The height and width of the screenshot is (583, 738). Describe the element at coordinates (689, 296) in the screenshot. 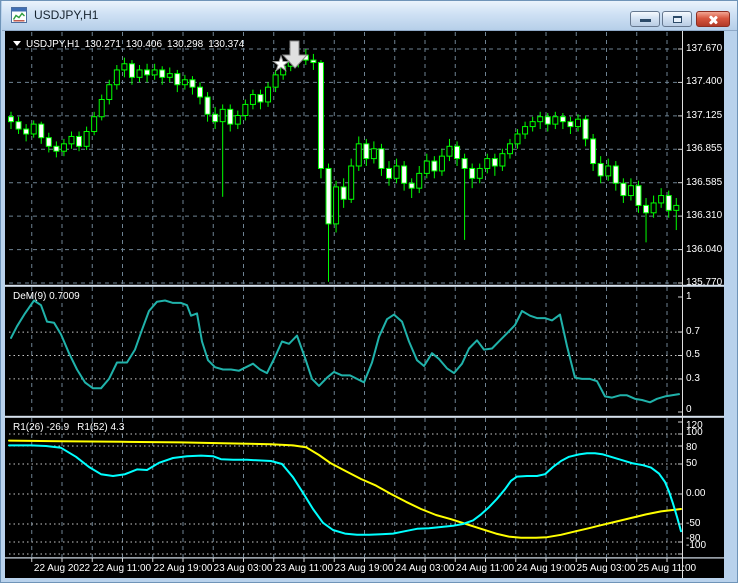

I see `dem-axis-label: 1` at that location.